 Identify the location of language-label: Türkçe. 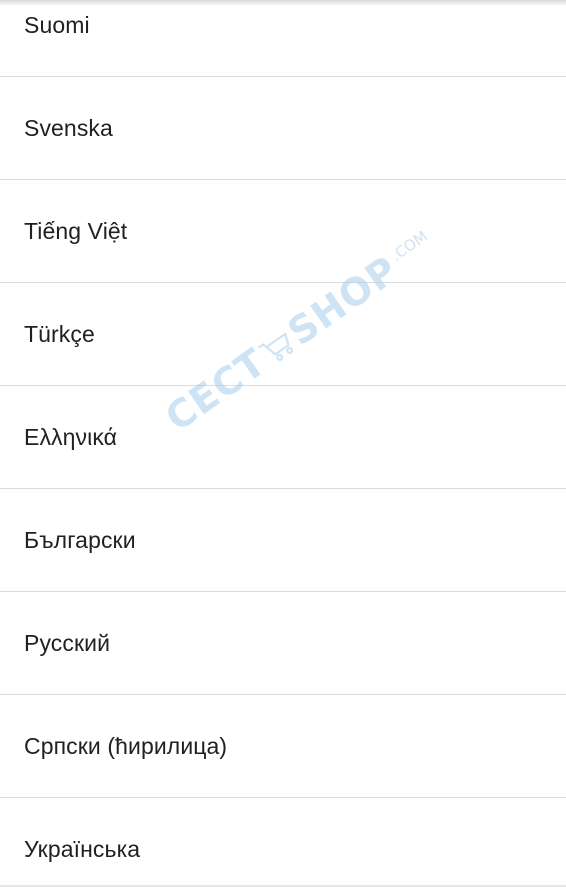
(59, 333).